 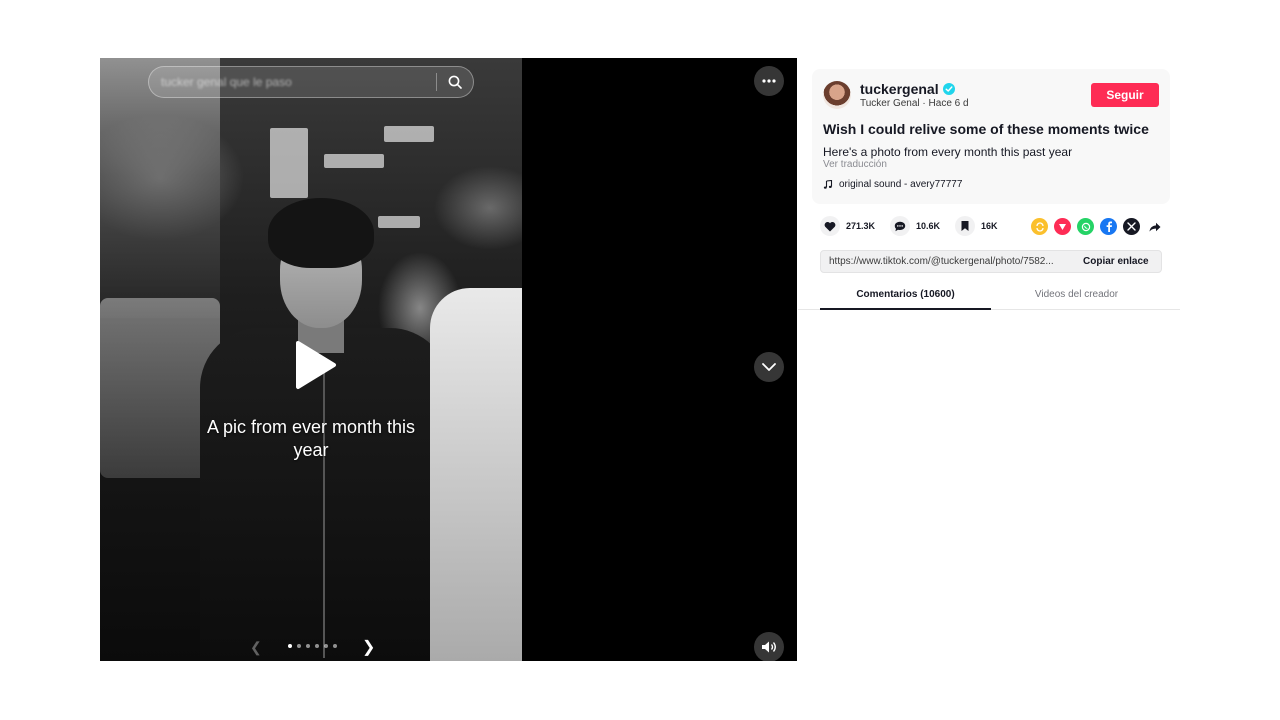 I want to click on x-icon, so click(x=1131, y=226).